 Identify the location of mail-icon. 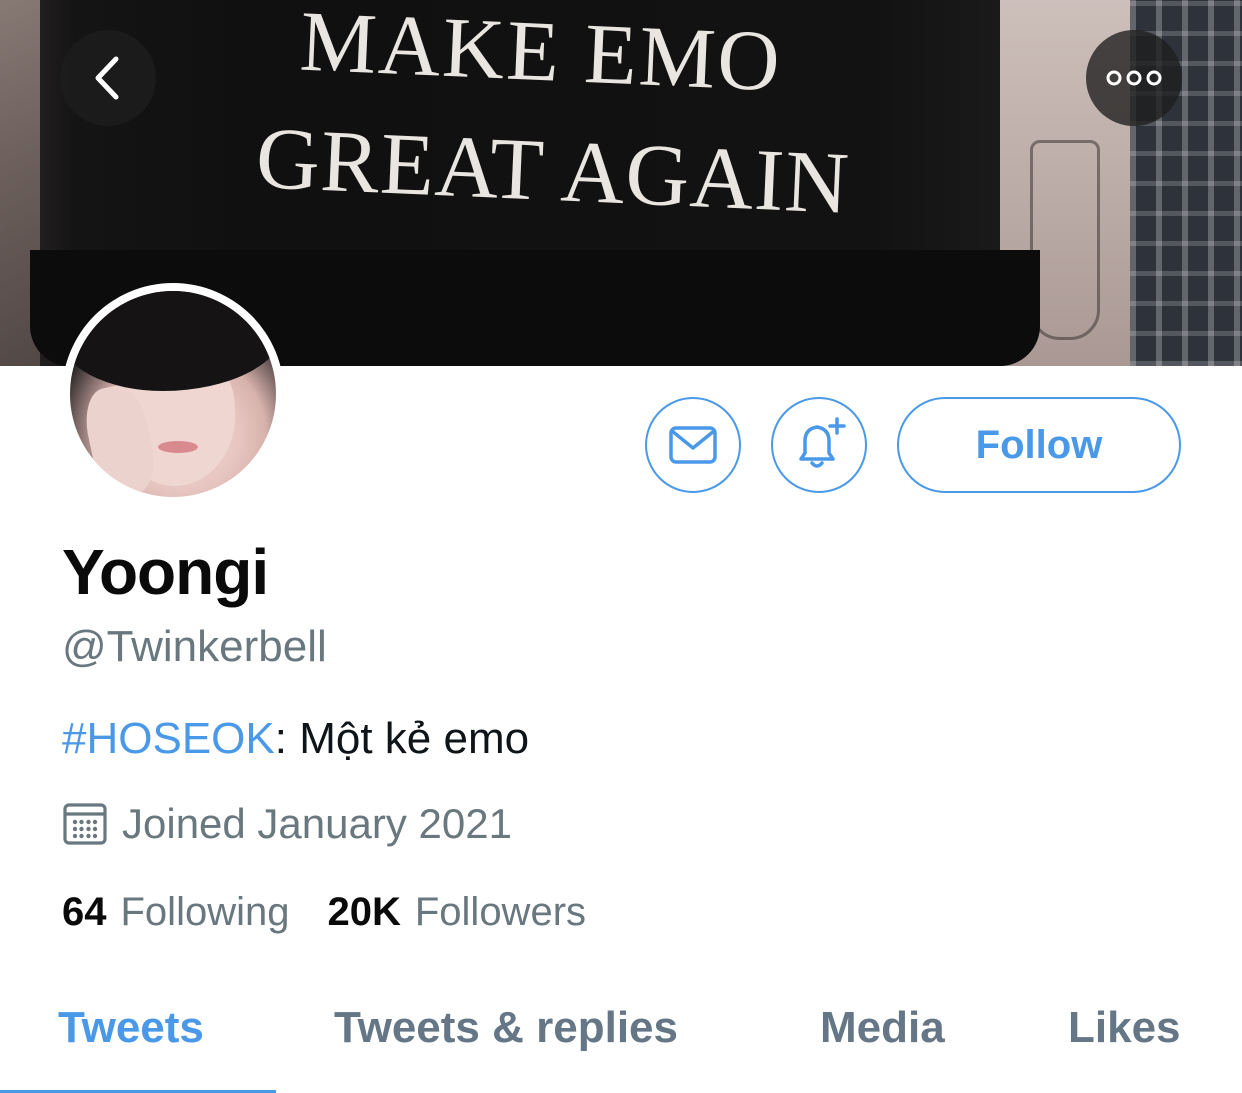
(693, 445).